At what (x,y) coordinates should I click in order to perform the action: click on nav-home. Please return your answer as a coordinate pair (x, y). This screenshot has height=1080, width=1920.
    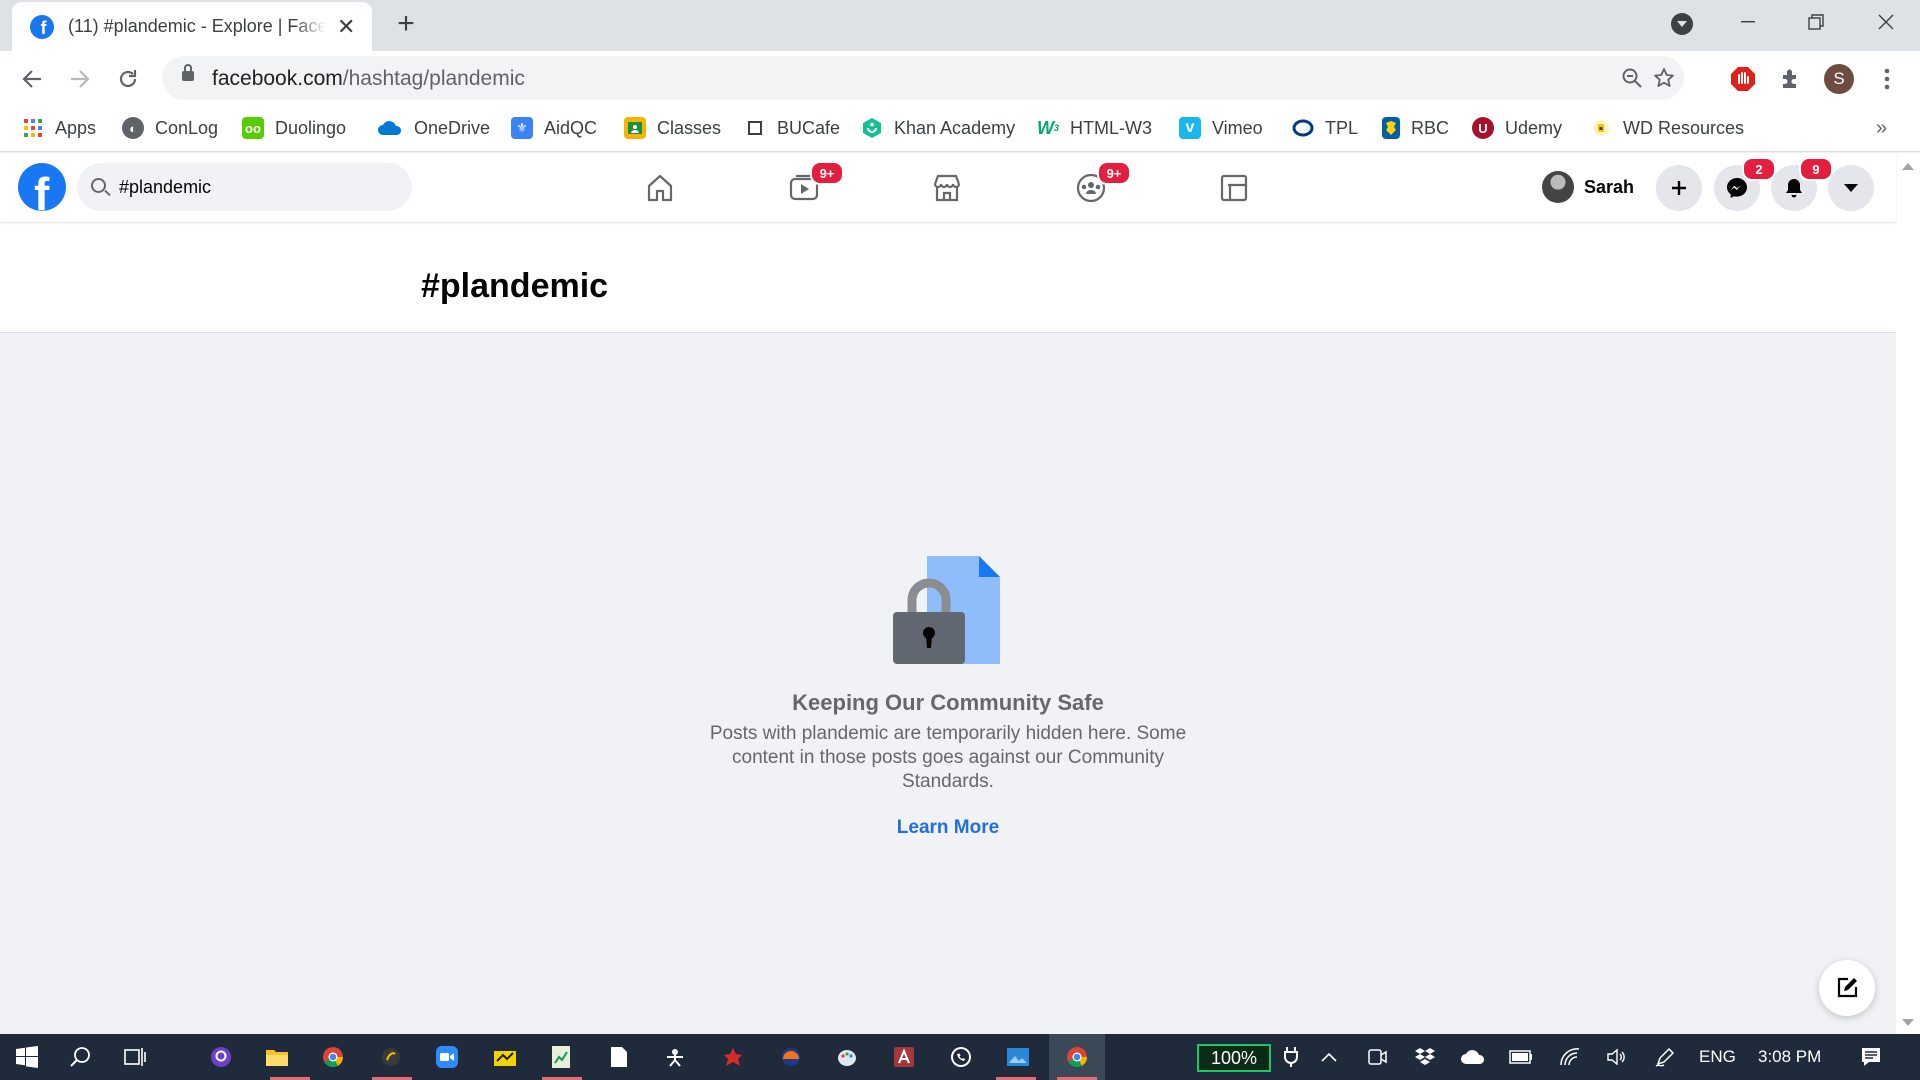
    Looking at the image, I should click on (660, 187).